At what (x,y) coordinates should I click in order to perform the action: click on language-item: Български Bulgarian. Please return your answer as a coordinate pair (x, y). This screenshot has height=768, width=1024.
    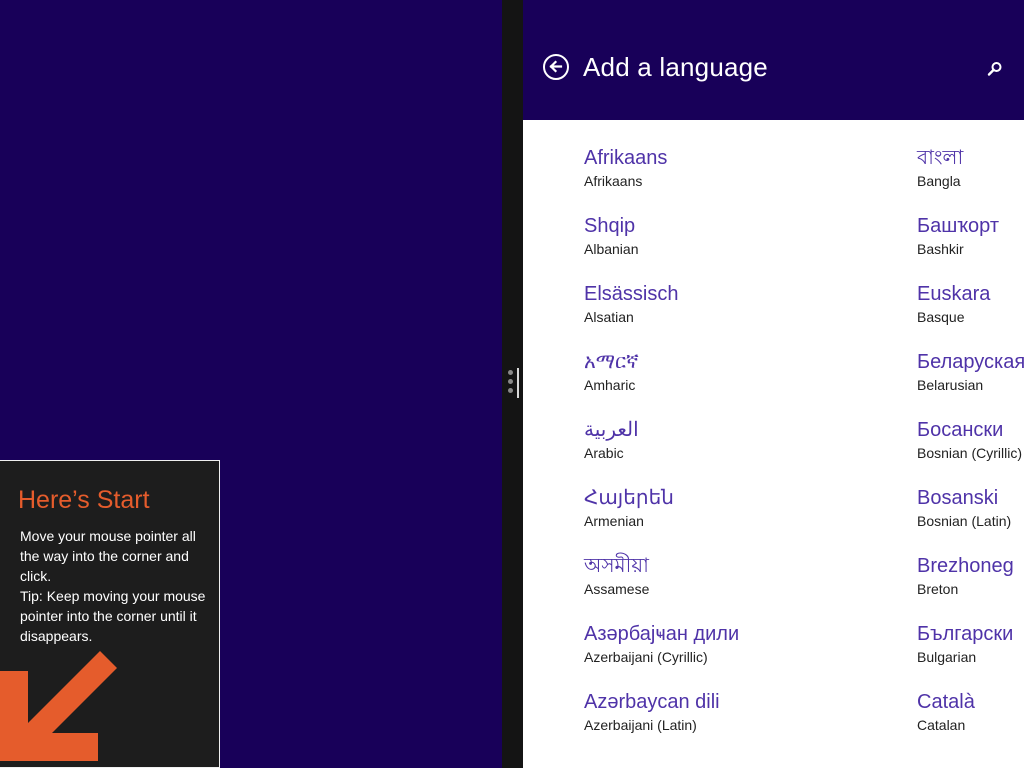
    Looking at the image, I should click on (970, 656).